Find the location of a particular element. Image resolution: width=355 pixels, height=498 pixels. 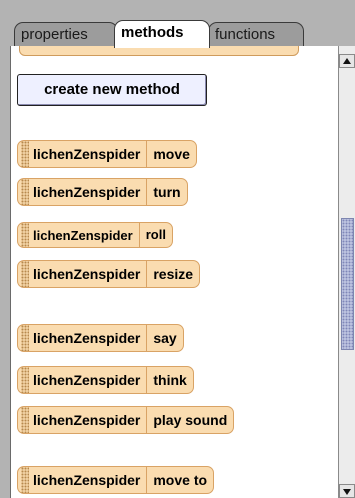

vertical-scrollbar is located at coordinates (346, 272).